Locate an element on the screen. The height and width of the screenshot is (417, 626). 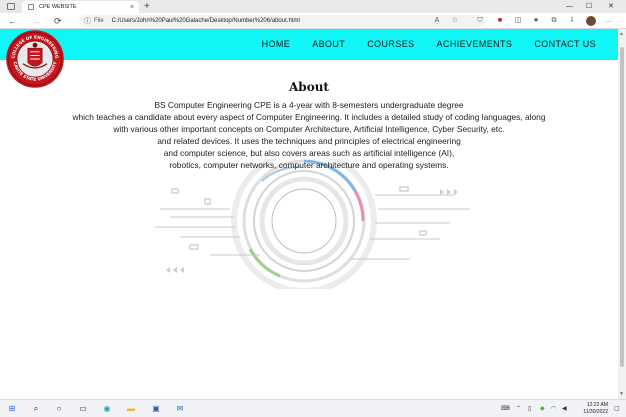
maximize-icon: ☐ is located at coordinates (589, 6).